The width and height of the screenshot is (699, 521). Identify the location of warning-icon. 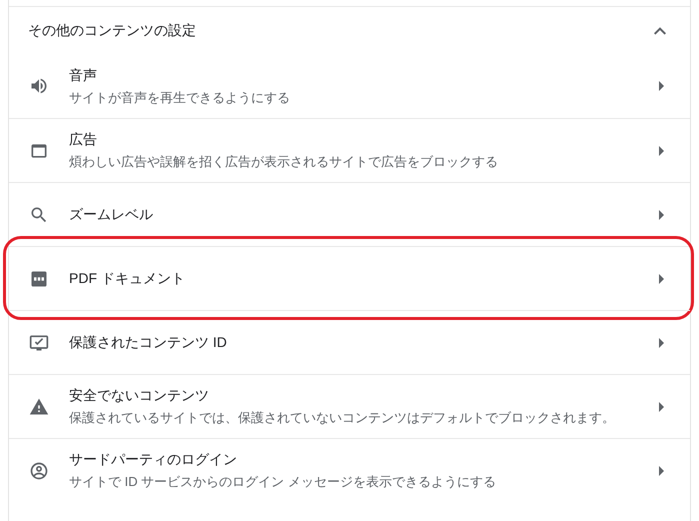
(39, 406).